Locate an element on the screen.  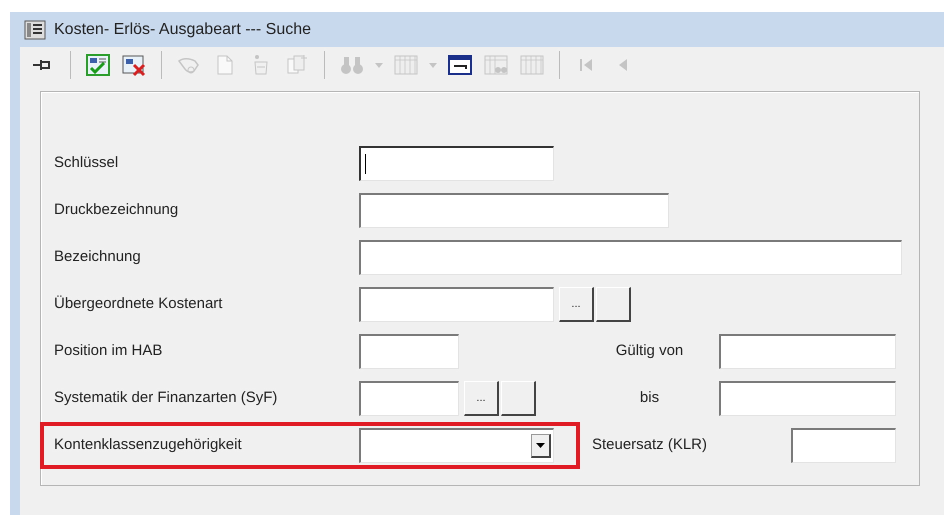
field-label: Druckbezeichnung is located at coordinates (116, 210).